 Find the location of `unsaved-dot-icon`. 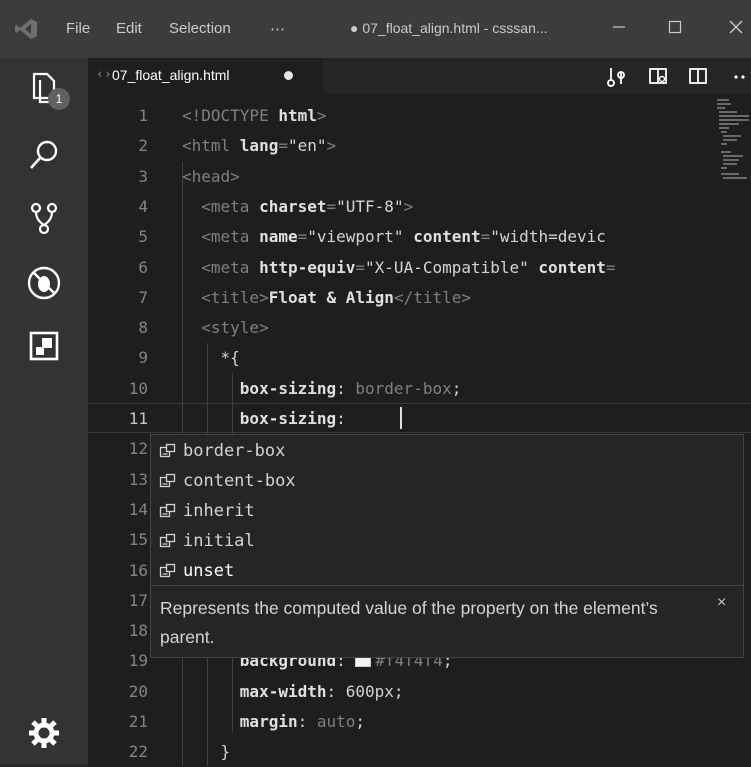

unsaved-dot-icon is located at coordinates (288, 75).